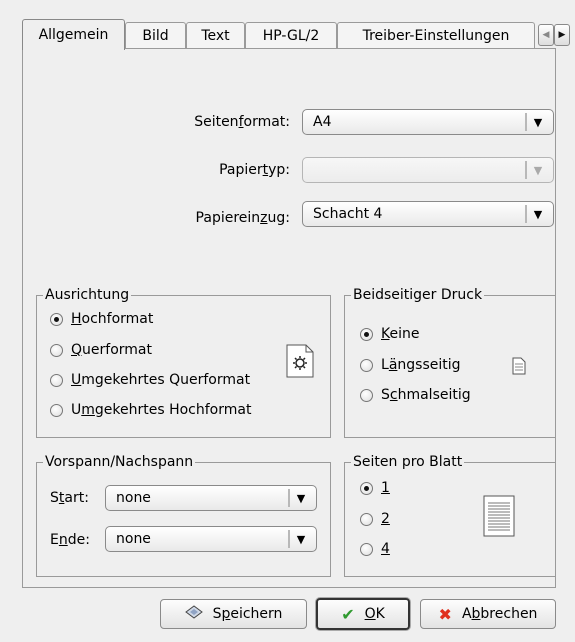 This screenshot has height=642, width=575. Describe the element at coordinates (193, 614) in the screenshot. I see `floppy-icon` at that location.